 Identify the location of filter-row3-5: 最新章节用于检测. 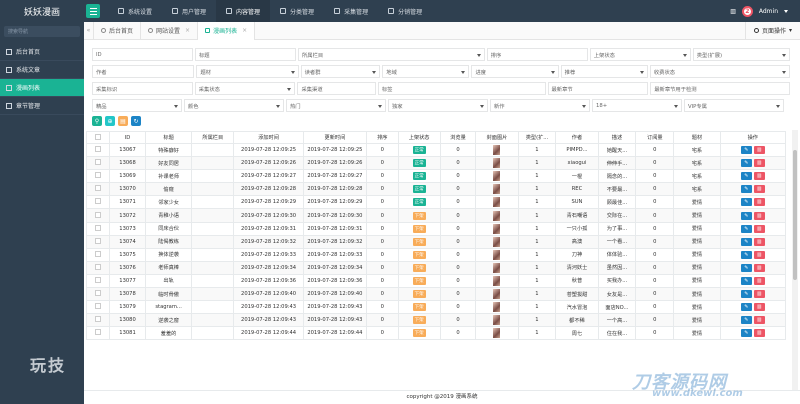
(720, 88).